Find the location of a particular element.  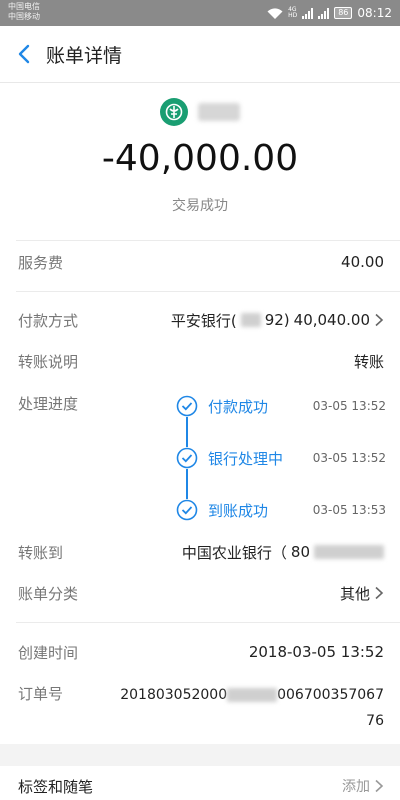

order-no-value: 201803052000 006700357067 76 is located at coordinates (242, 708).